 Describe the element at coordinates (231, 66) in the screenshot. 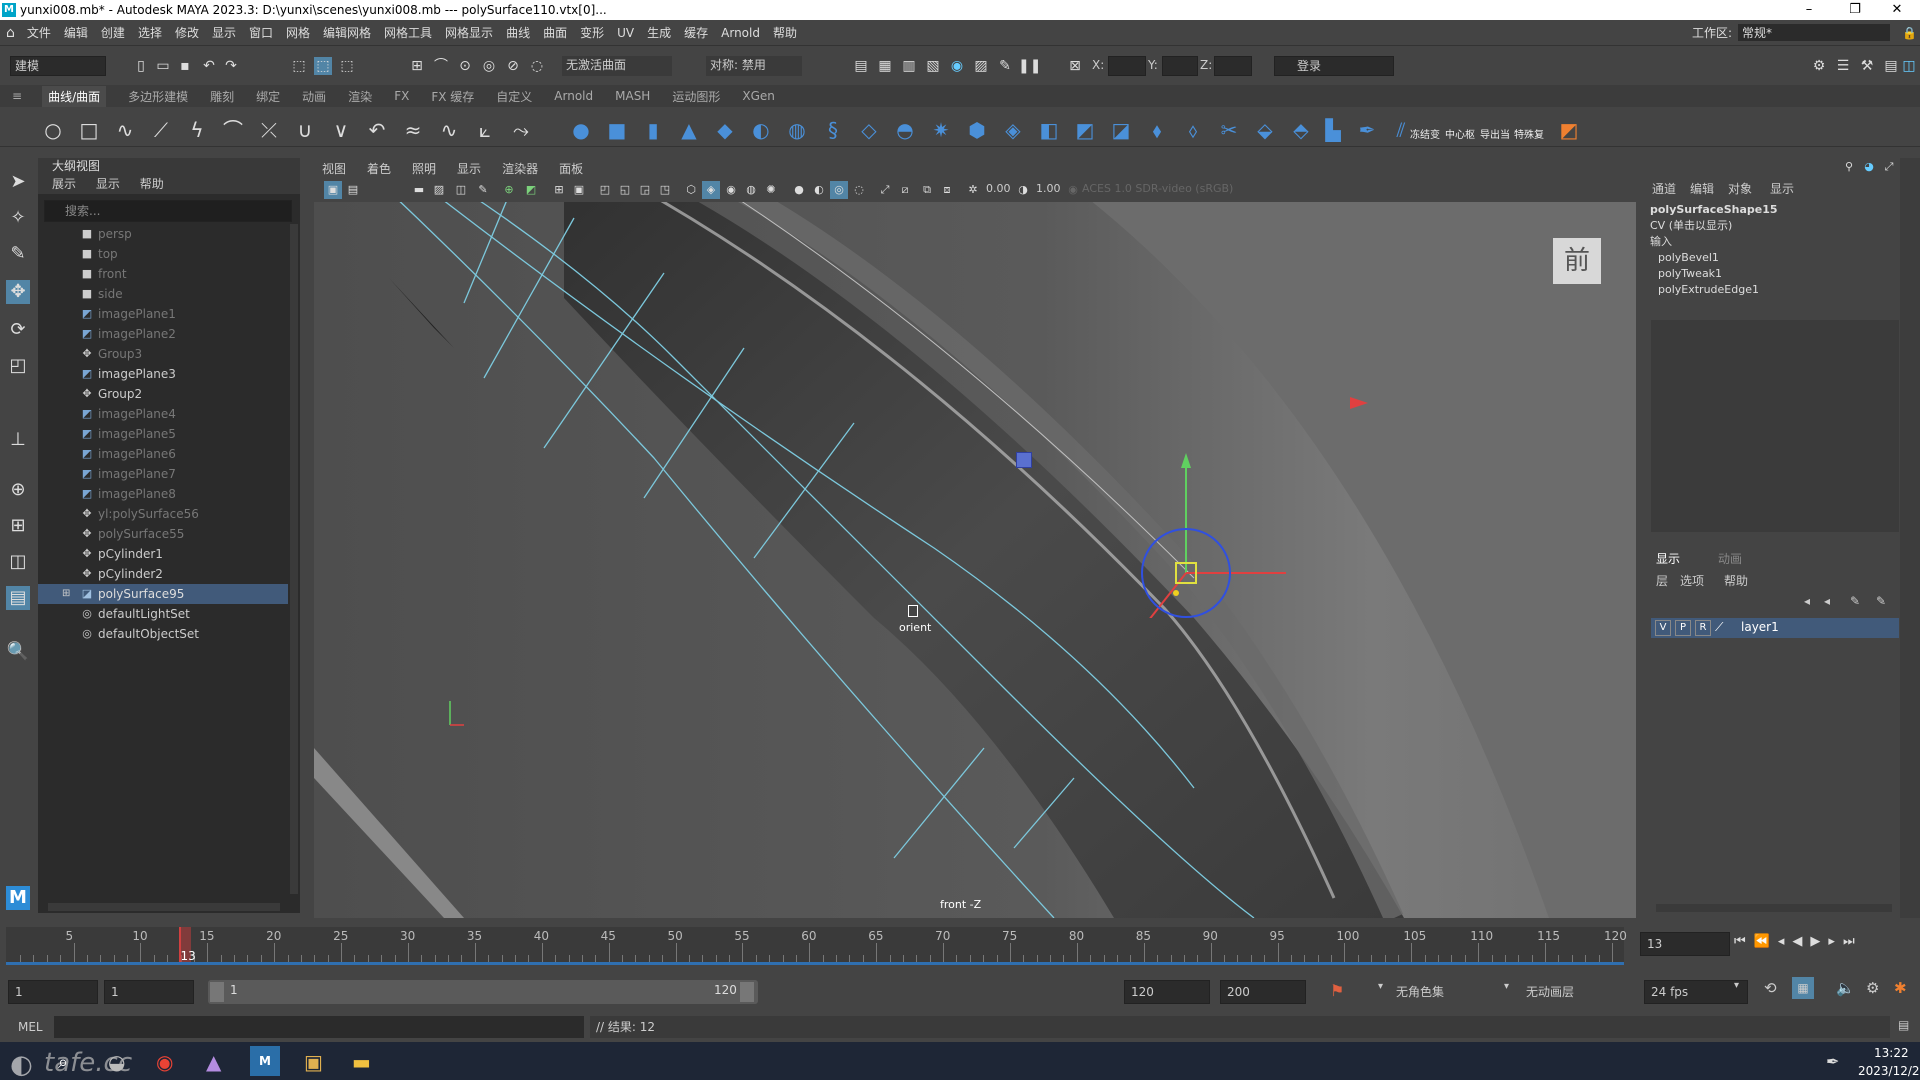

I see `redo-icon: ↷` at that location.